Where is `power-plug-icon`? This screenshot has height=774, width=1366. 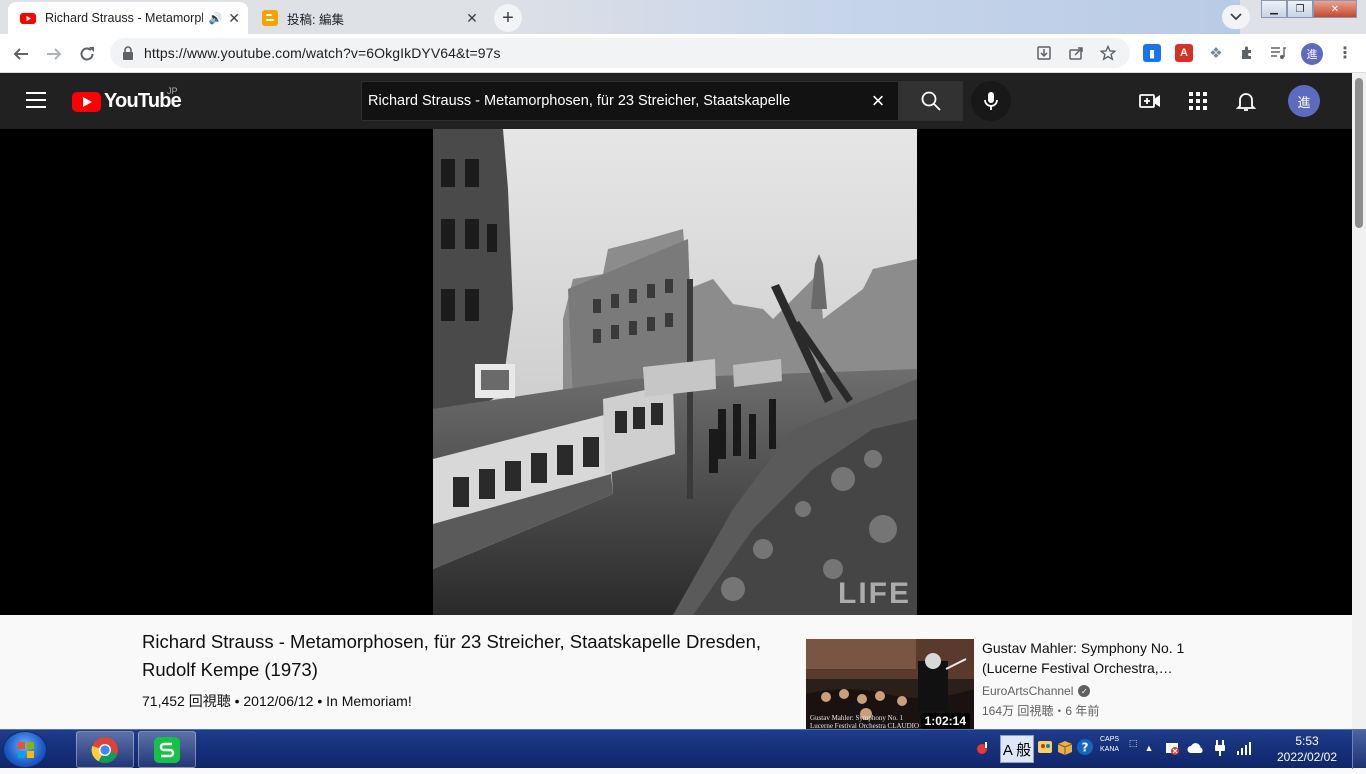
power-plug-icon is located at coordinates (1220, 748).